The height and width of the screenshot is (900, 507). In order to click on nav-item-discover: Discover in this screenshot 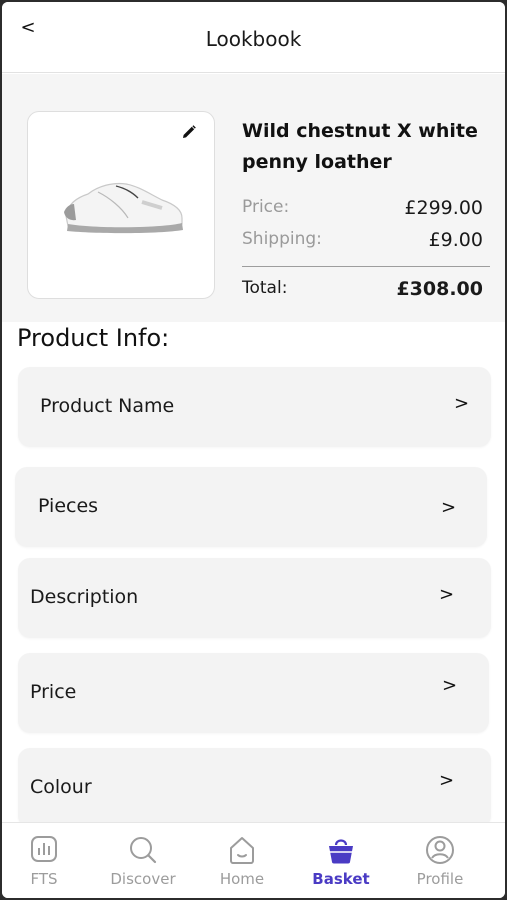, I will do `click(143, 860)`.